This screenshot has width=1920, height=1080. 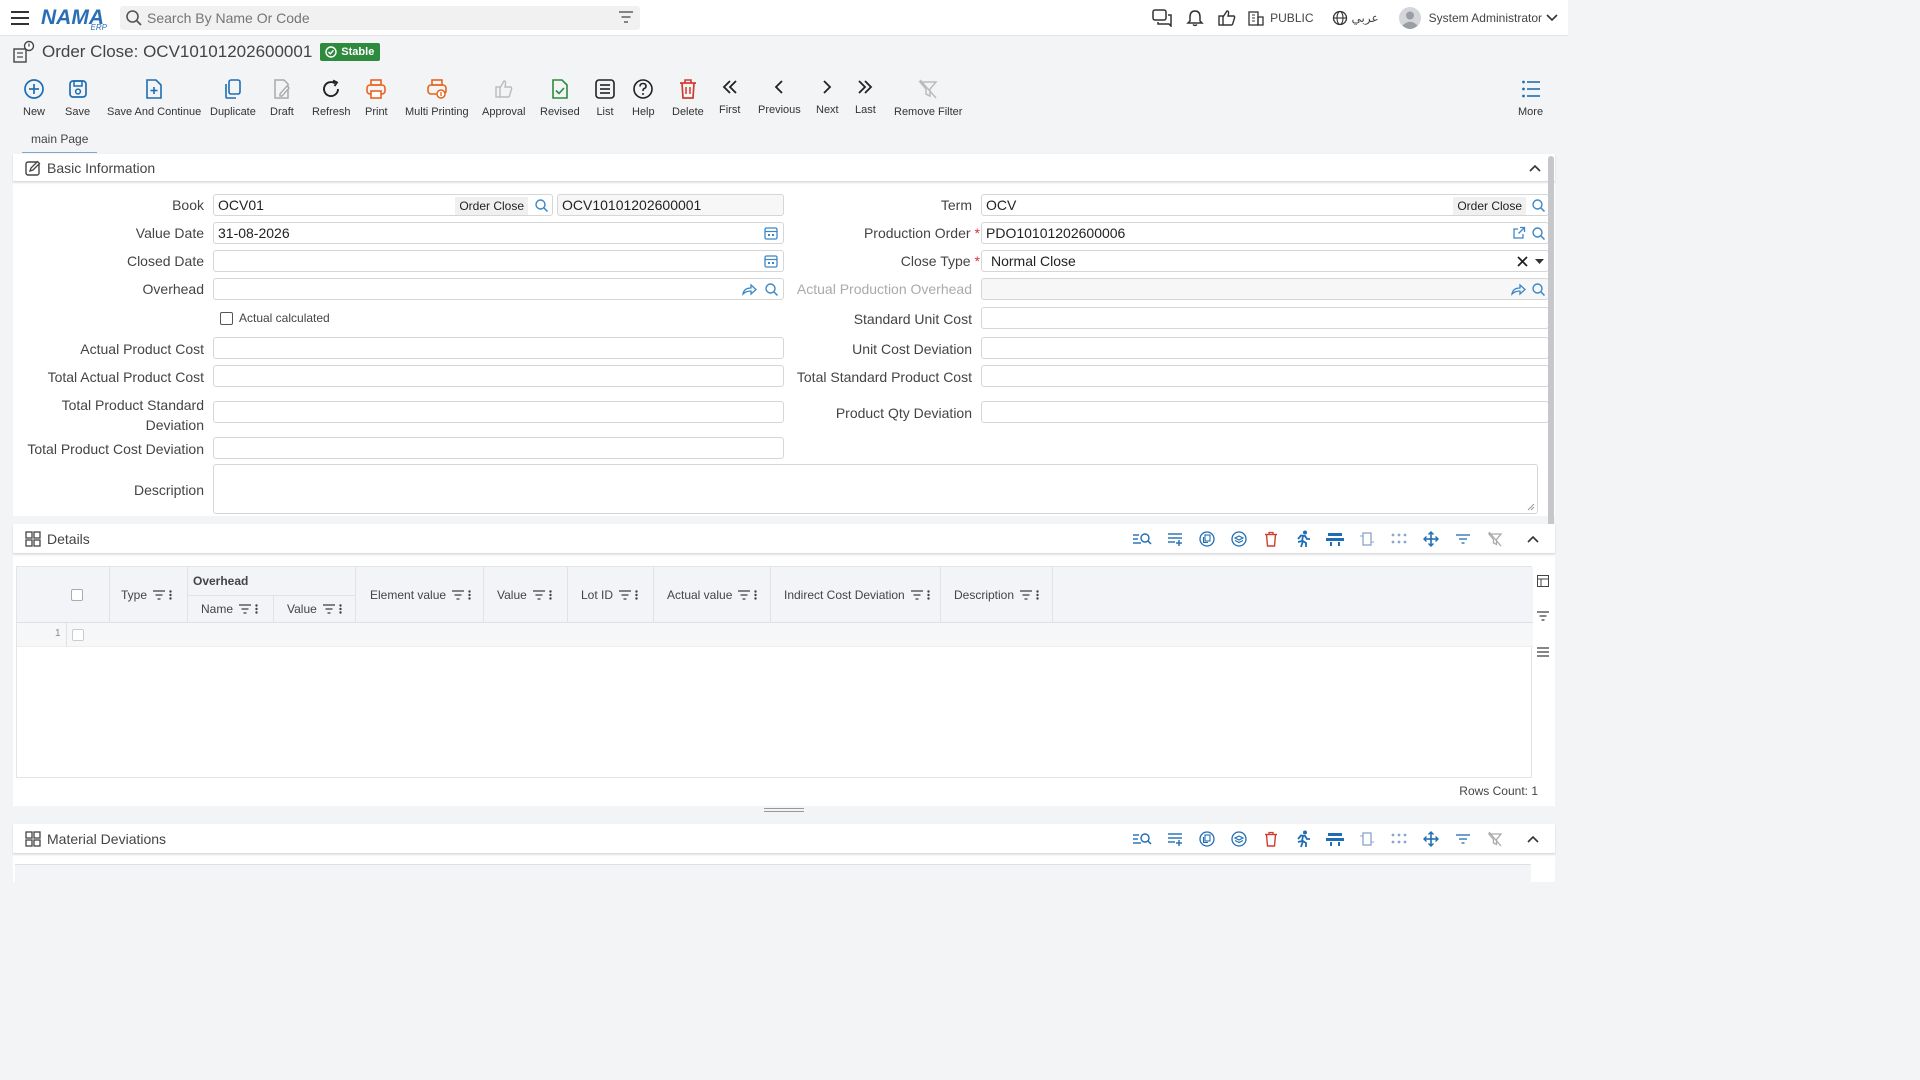 What do you see at coordinates (1256, 18) in the screenshot?
I see `building-icon` at bounding box center [1256, 18].